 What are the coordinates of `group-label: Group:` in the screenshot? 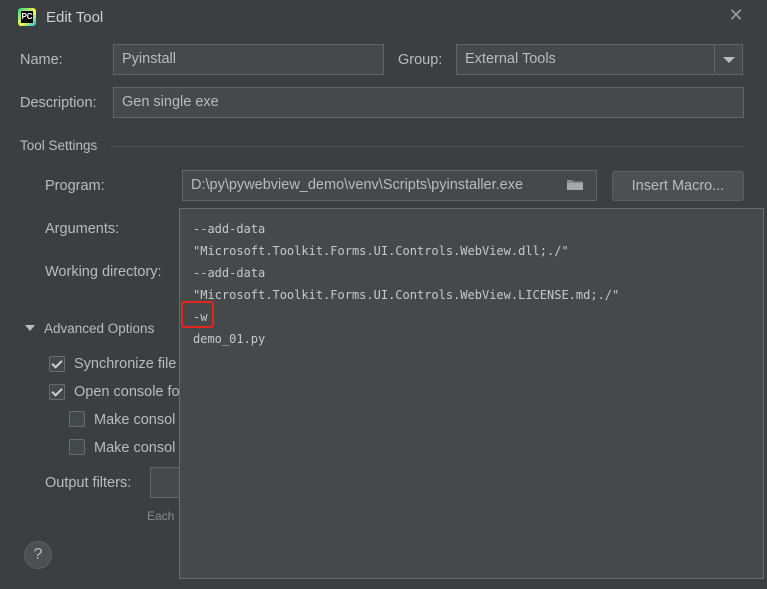 It's located at (420, 60).